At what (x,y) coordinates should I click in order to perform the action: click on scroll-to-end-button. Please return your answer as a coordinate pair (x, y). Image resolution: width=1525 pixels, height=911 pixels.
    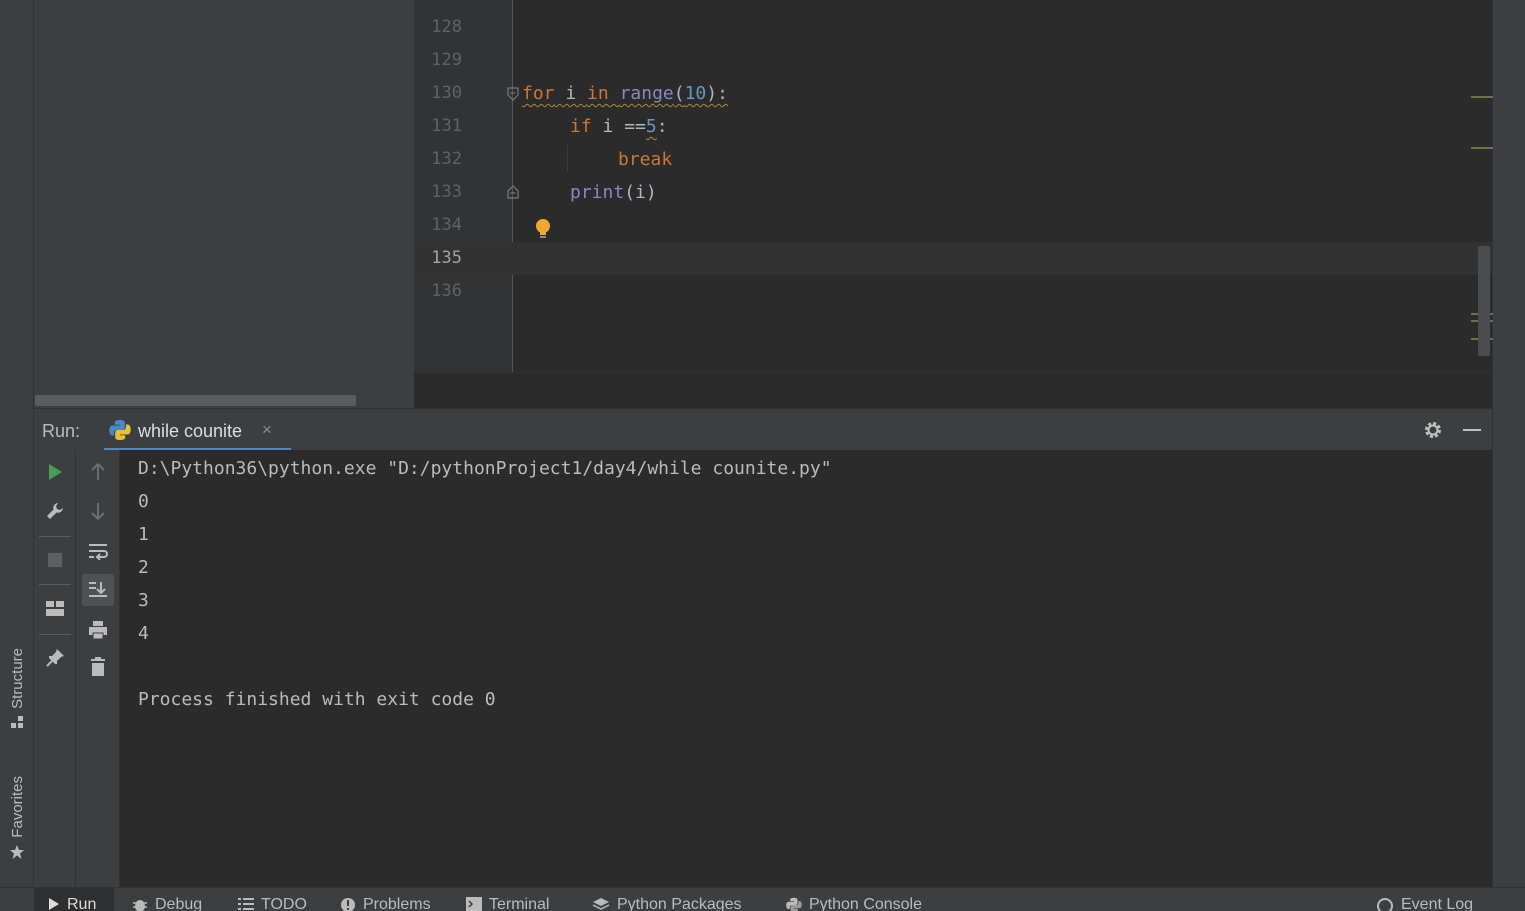
    Looking at the image, I should click on (98, 590).